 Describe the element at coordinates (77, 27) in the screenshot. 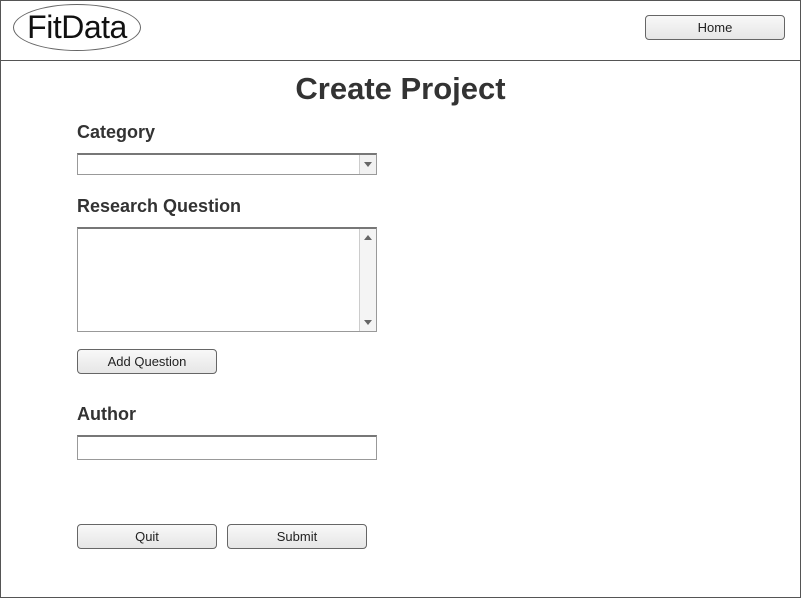

I see `fitdata-logo: FitData` at that location.